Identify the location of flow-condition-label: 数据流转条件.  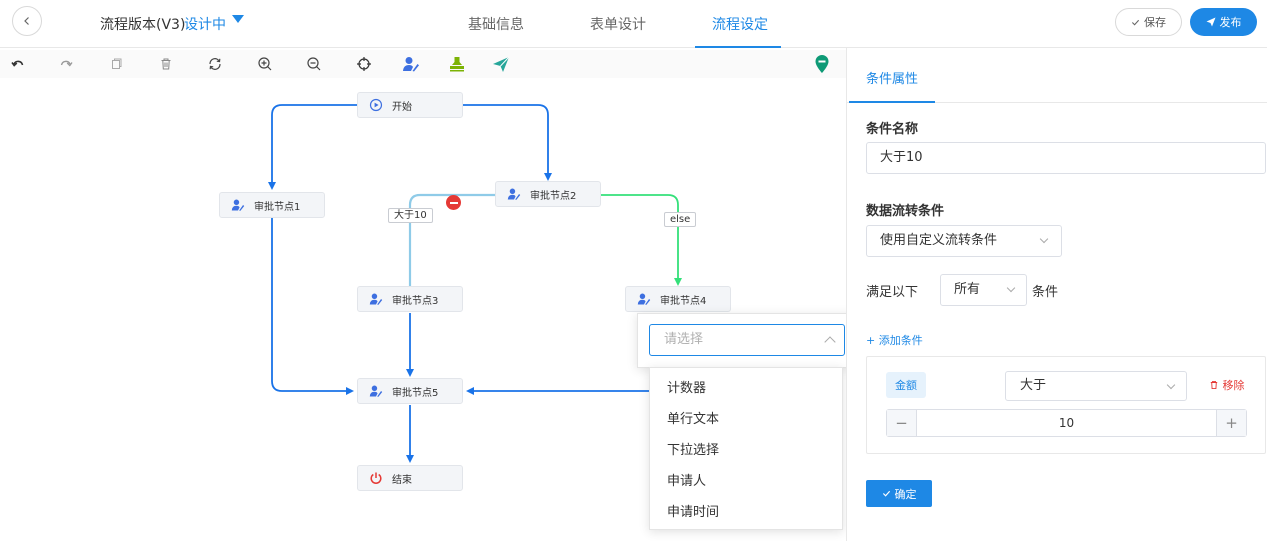
(905, 211).